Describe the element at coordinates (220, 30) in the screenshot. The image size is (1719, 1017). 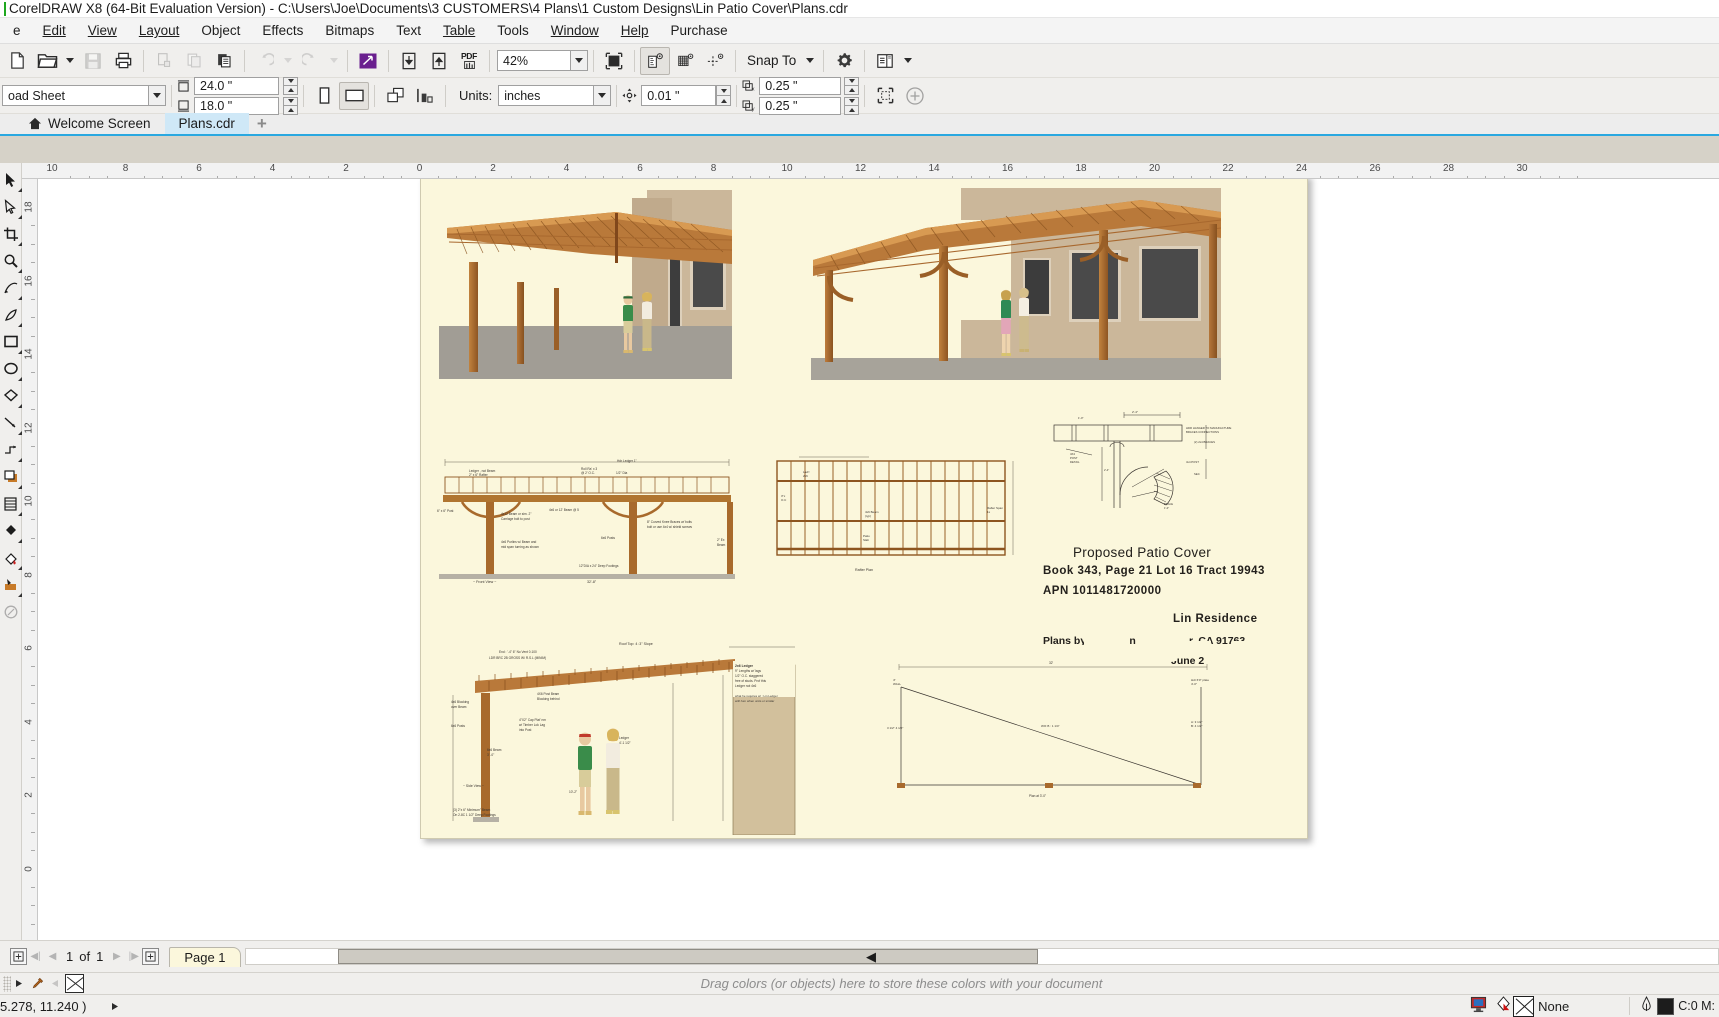
I see `menu-object: Object` at that location.